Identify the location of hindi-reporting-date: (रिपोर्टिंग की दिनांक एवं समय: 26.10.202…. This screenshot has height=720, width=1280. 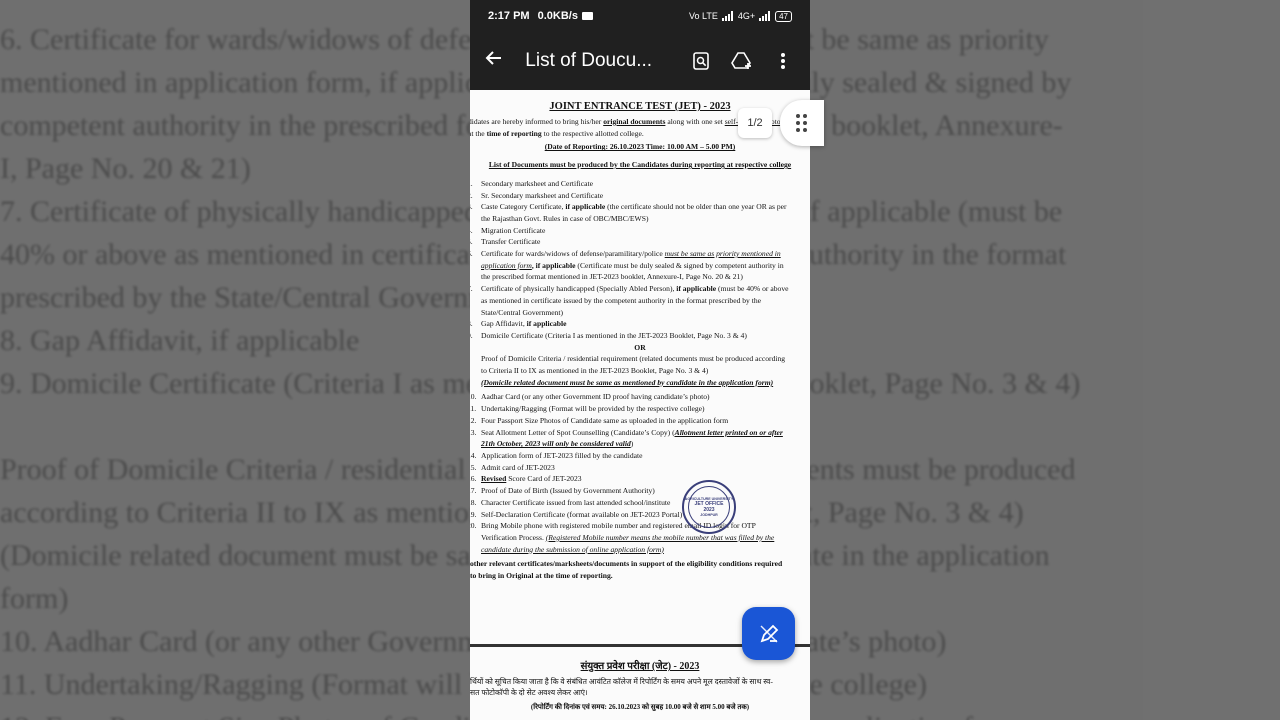
(640, 707).